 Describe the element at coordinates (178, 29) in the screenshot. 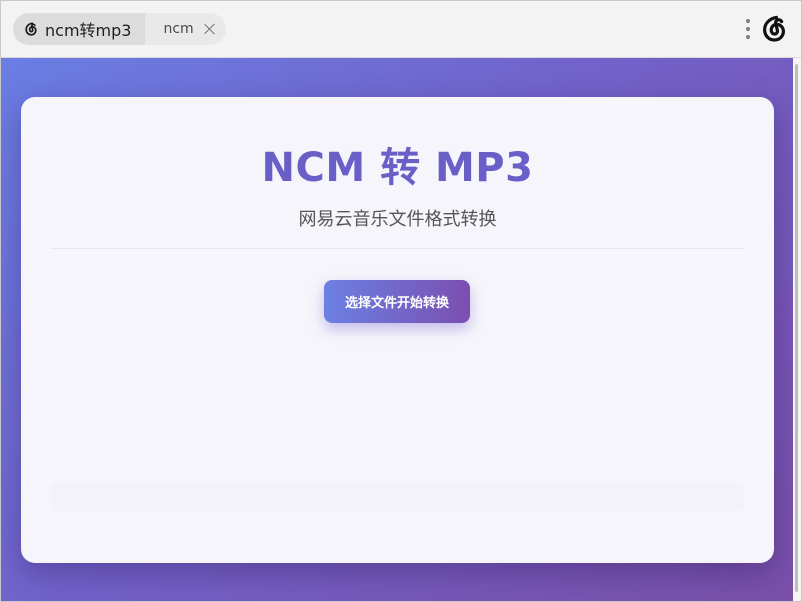

I see `tab-label: ncm` at that location.